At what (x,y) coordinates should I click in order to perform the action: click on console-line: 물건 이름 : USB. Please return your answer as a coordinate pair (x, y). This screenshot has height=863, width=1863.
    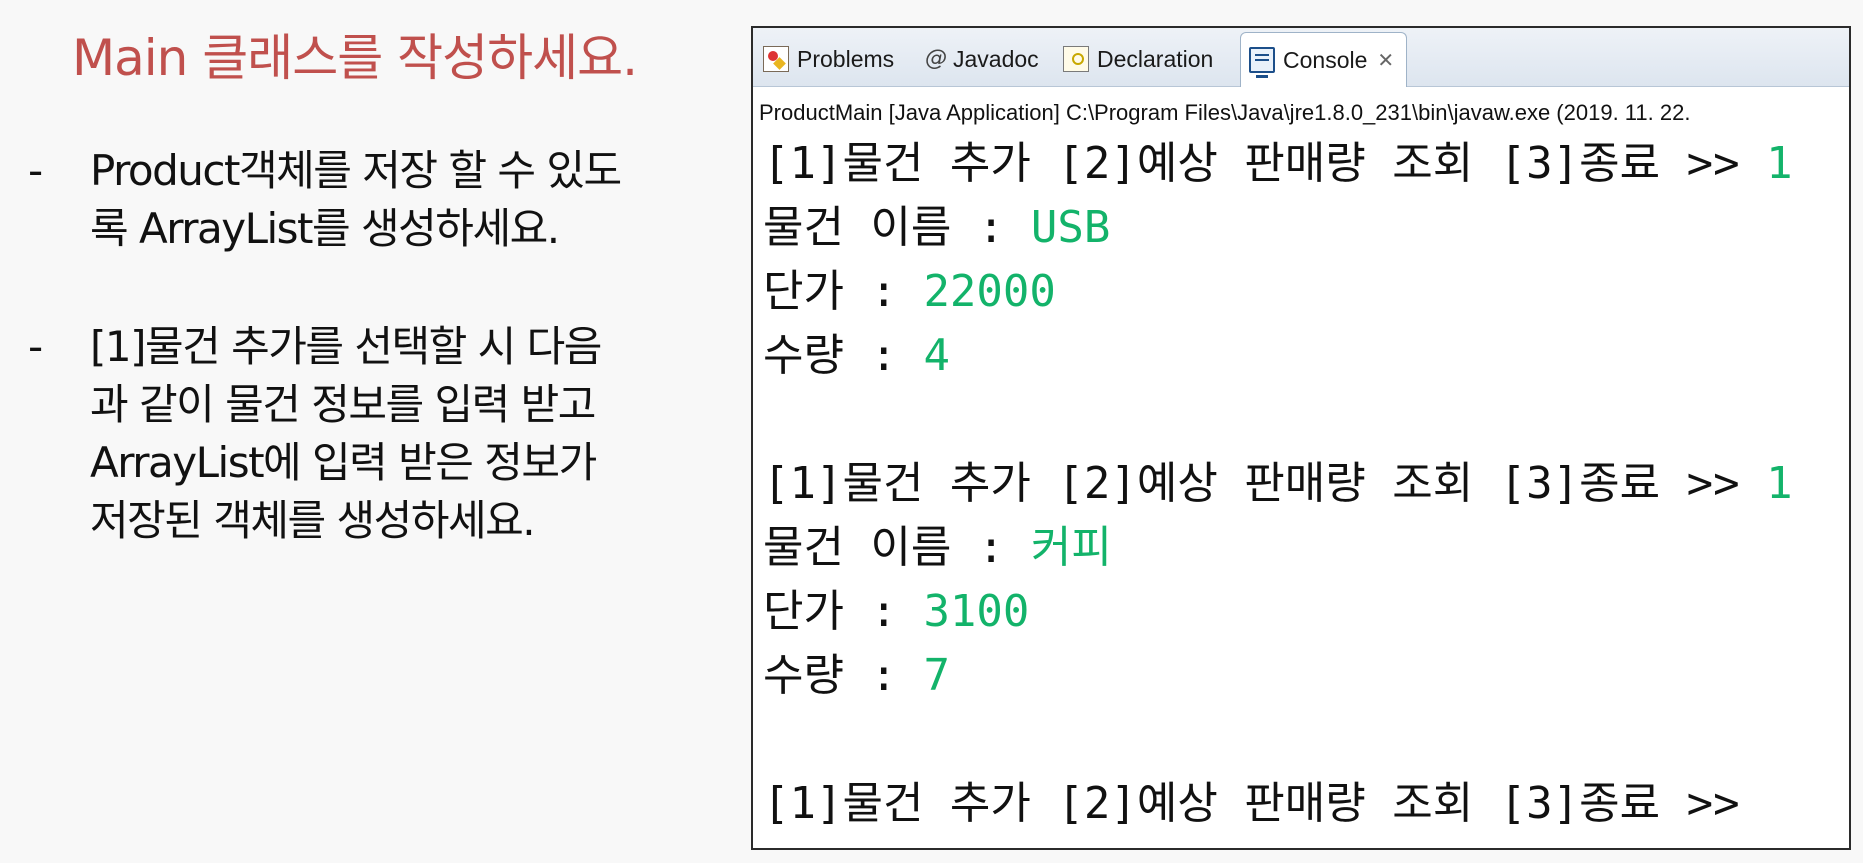
    Looking at the image, I should click on (1303, 228).